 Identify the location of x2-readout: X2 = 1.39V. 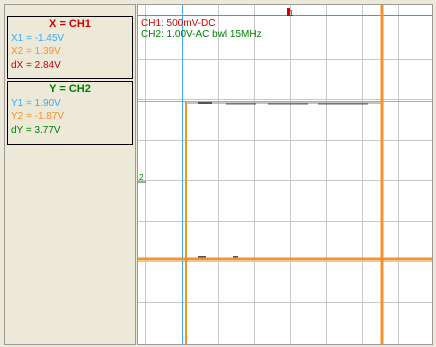
(36, 51).